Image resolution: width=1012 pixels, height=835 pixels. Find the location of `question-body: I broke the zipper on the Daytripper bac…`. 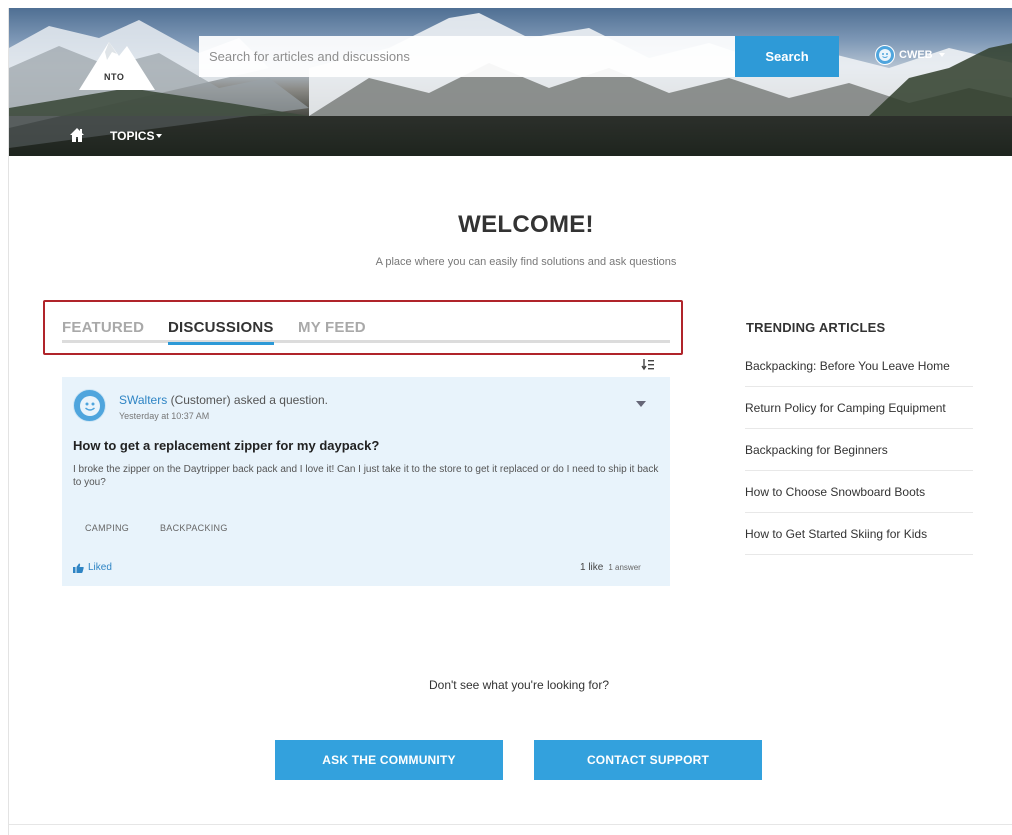

question-body: I broke the zipper on the Daytripper bac… is located at coordinates (366, 476).